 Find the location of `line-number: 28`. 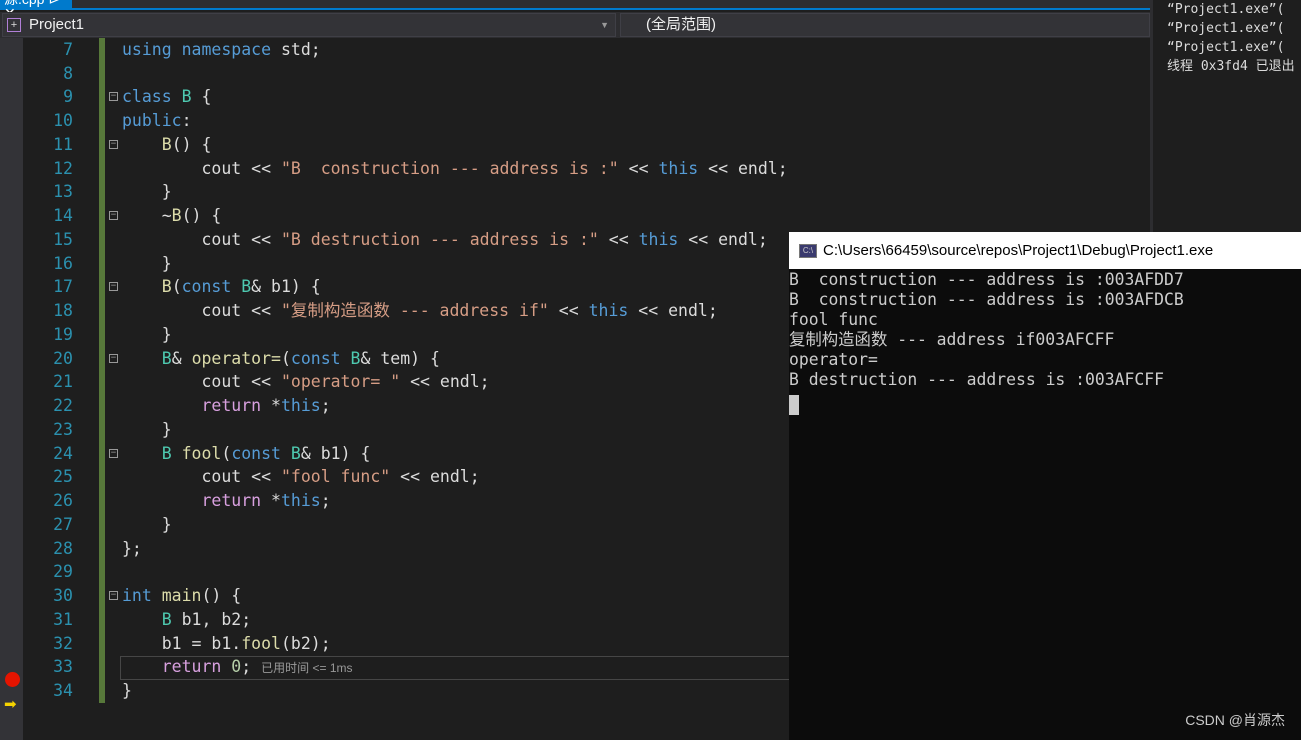

line-number: 28 is located at coordinates (63, 548).